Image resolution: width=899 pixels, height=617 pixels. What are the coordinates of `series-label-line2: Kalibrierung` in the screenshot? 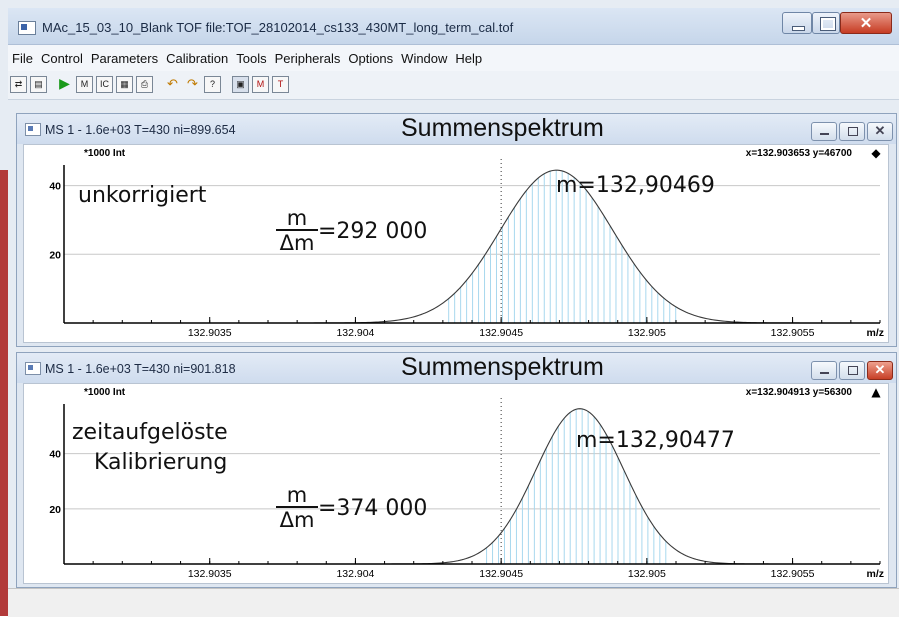 It's located at (161, 462).